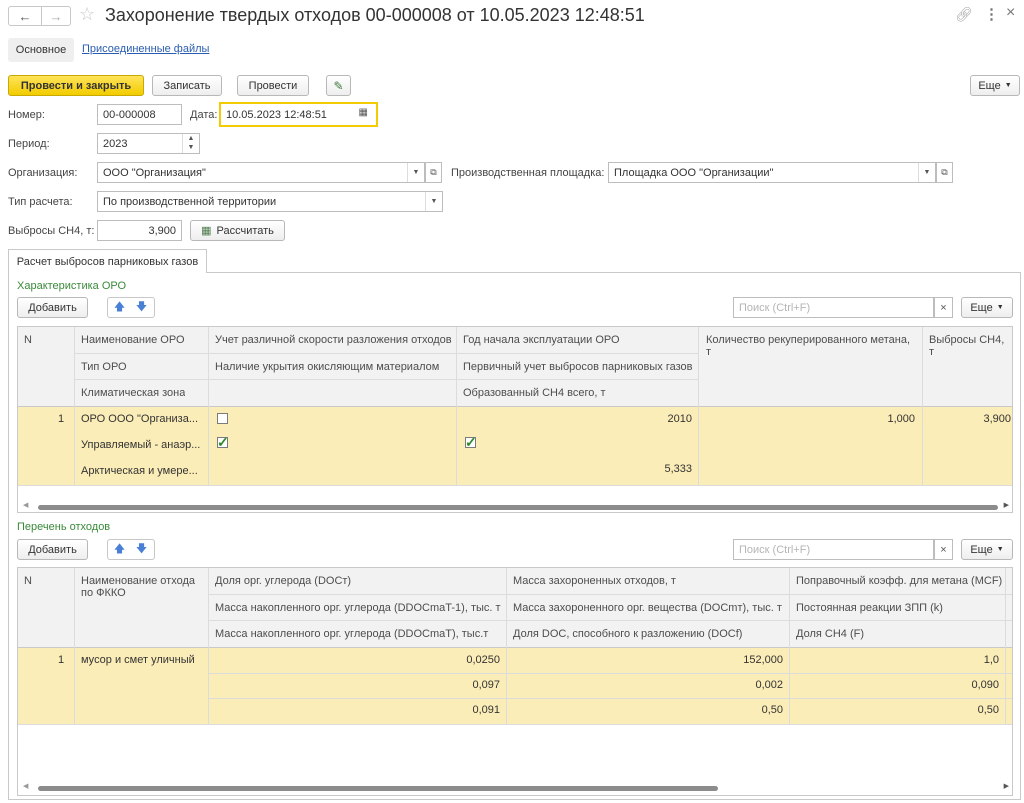 The image size is (1024, 803). Describe the element at coordinates (810, 419) in the screenshot. I see `oro-row-recovered: 1,000` at that location.